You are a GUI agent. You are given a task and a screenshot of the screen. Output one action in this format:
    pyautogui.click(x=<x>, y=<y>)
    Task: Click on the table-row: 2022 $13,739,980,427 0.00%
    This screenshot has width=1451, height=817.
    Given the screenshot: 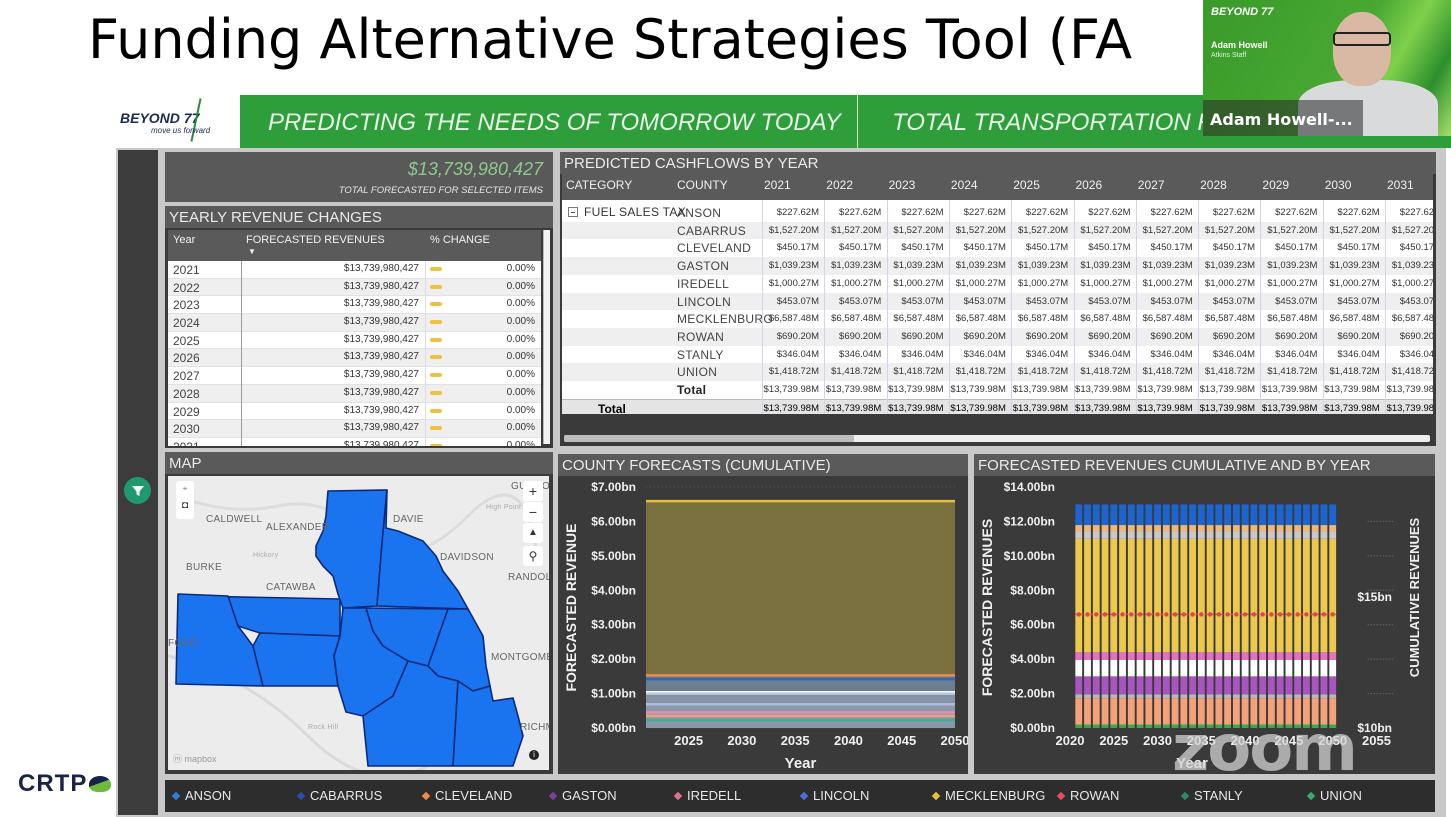 What is the action you would take?
    pyautogui.click(x=354, y=287)
    